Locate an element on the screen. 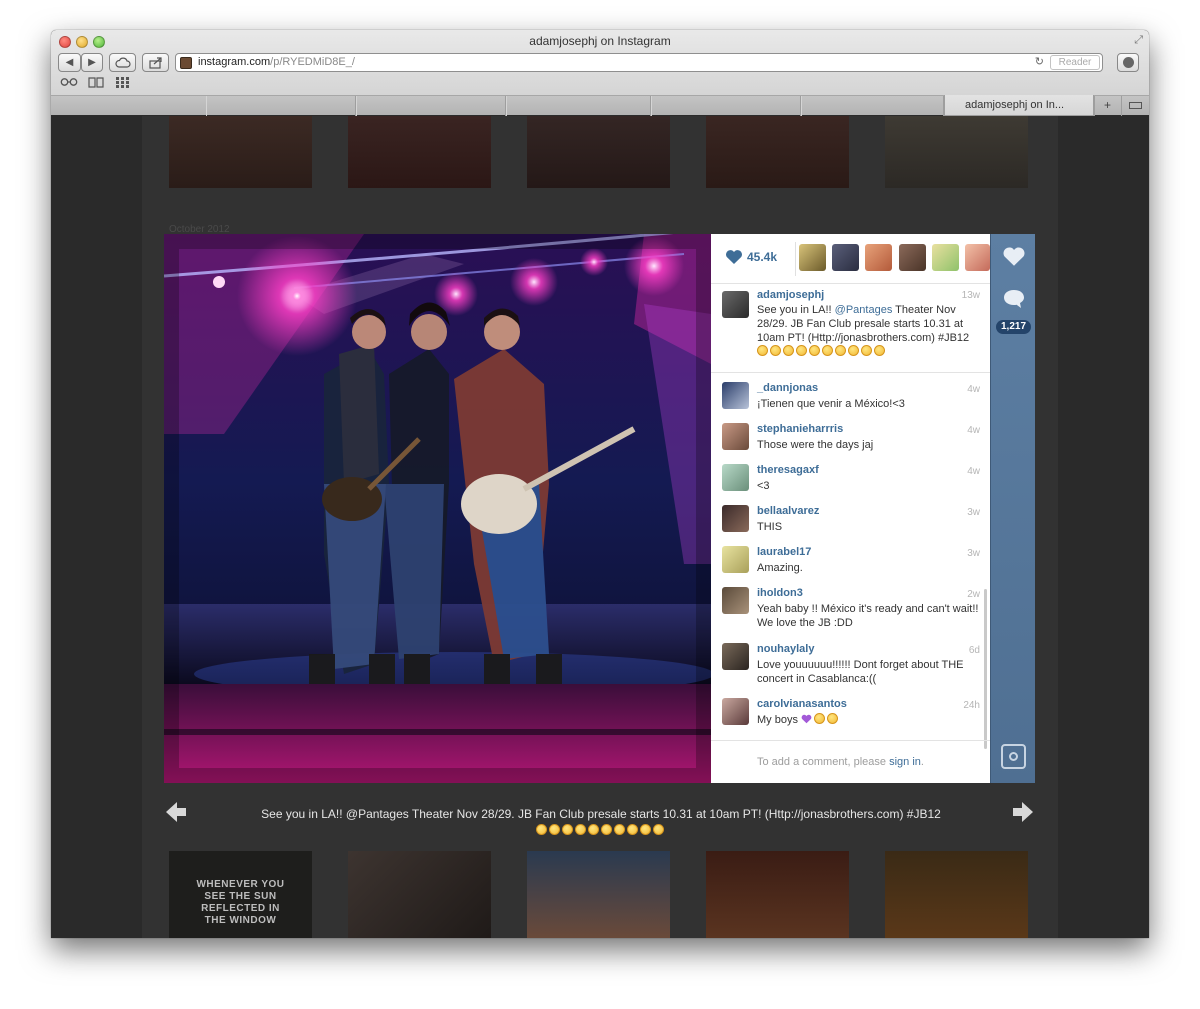 This screenshot has height=1009, width=1200. back-button: ◀ is located at coordinates (69, 62).